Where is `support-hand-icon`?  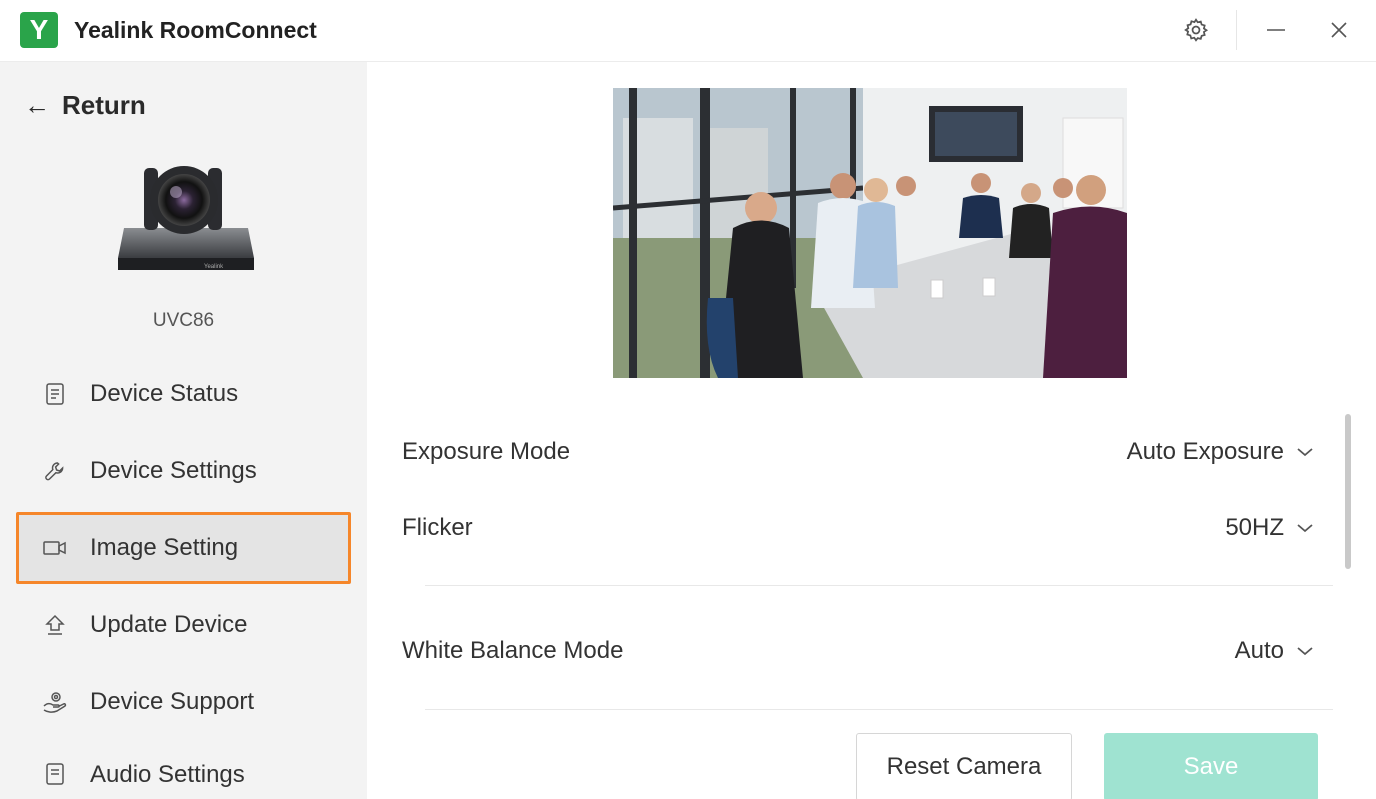
support-hand-icon is located at coordinates (55, 702).